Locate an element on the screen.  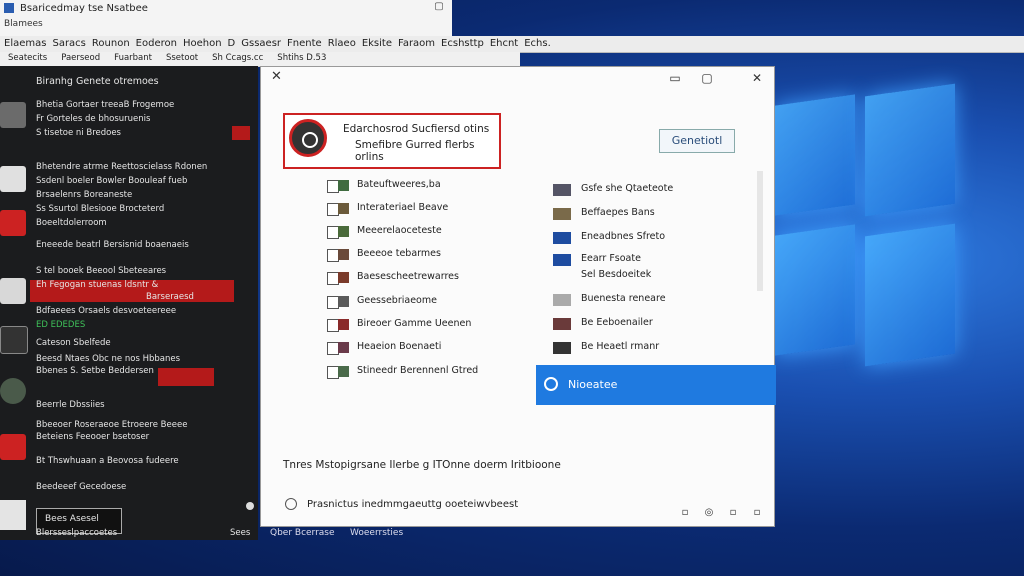
selected-option: Nioeatee is located at coordinates (656, 385).